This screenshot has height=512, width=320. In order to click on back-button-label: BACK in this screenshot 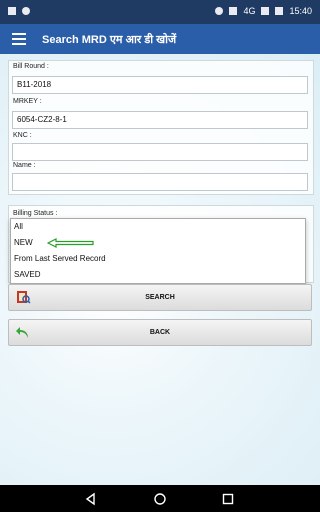, I will do `click(160, 332)`.